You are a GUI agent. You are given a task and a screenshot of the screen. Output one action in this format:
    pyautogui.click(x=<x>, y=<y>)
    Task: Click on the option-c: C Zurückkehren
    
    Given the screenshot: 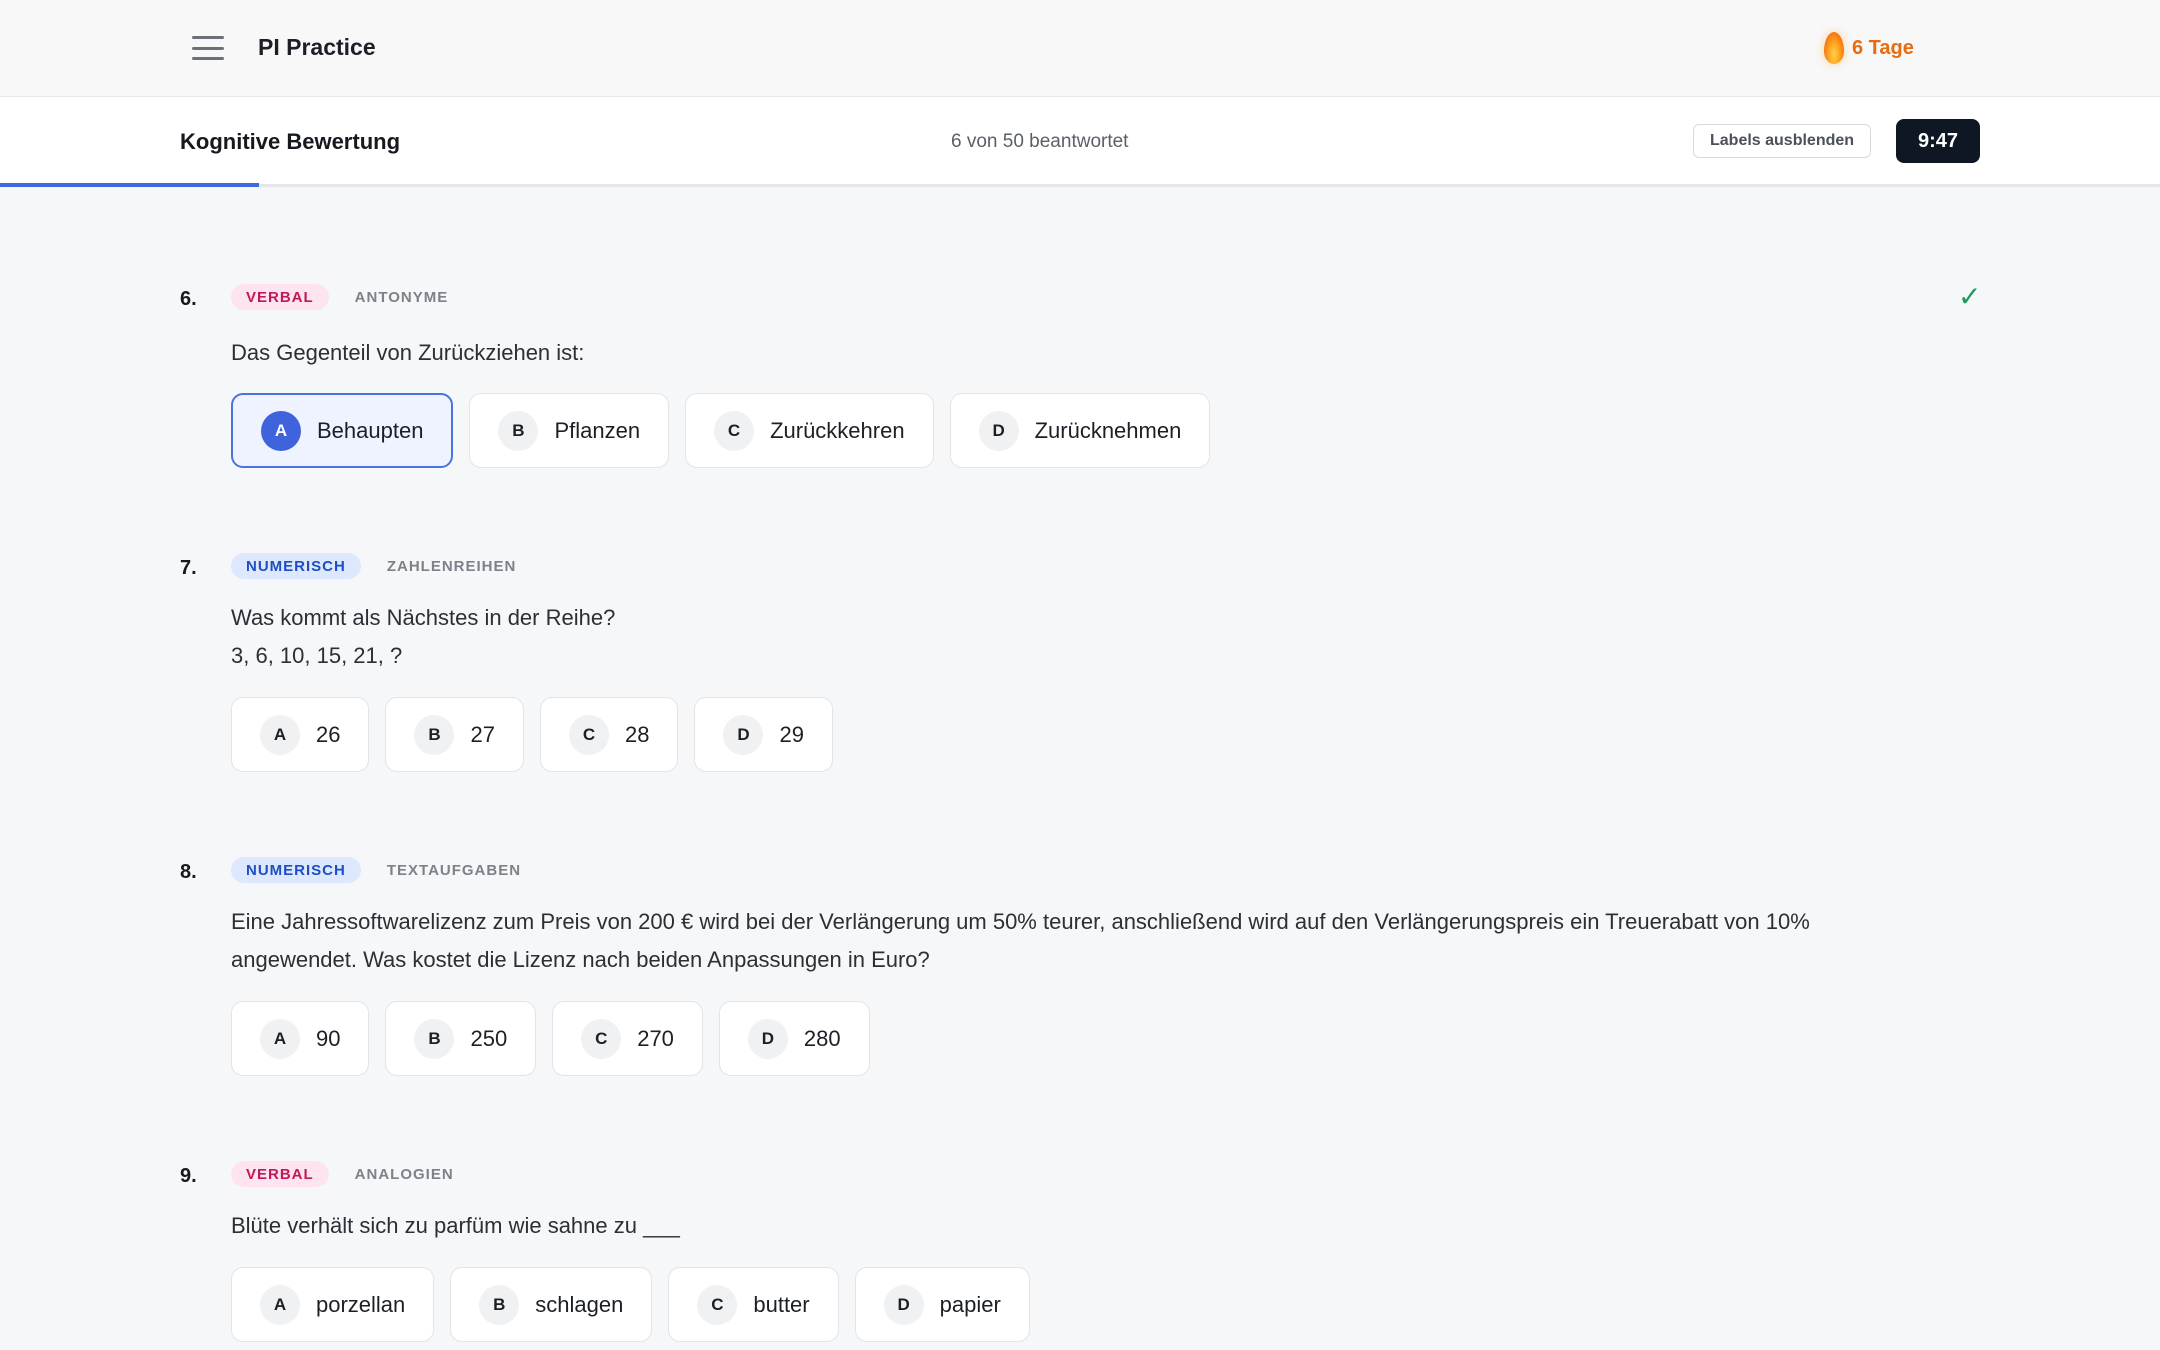 What is the action you would take?
    pyautogui.click(x=809, y=430)
    